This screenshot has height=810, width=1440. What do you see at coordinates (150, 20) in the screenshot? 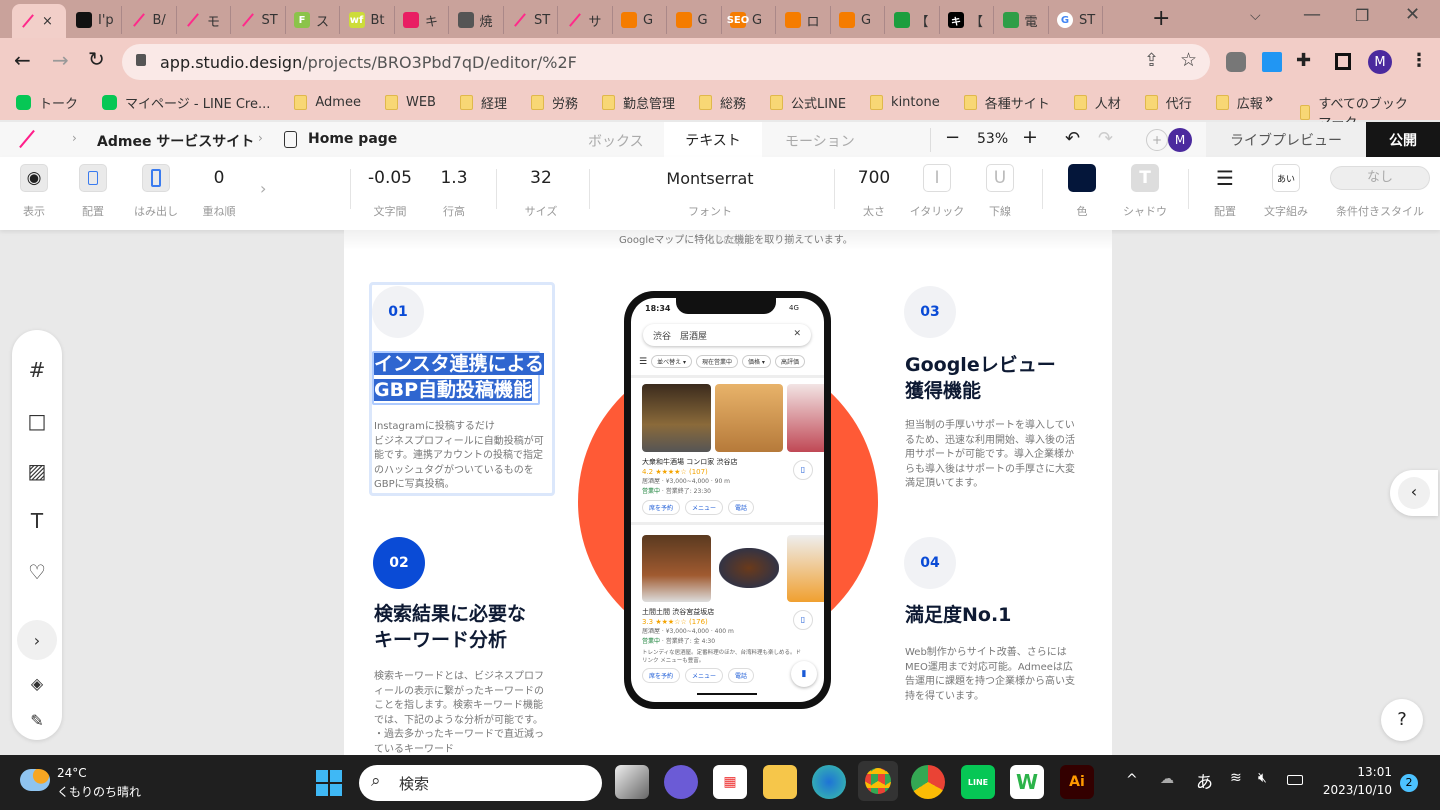
I see `browser-tab: B/` at bounding box center [150, 20].